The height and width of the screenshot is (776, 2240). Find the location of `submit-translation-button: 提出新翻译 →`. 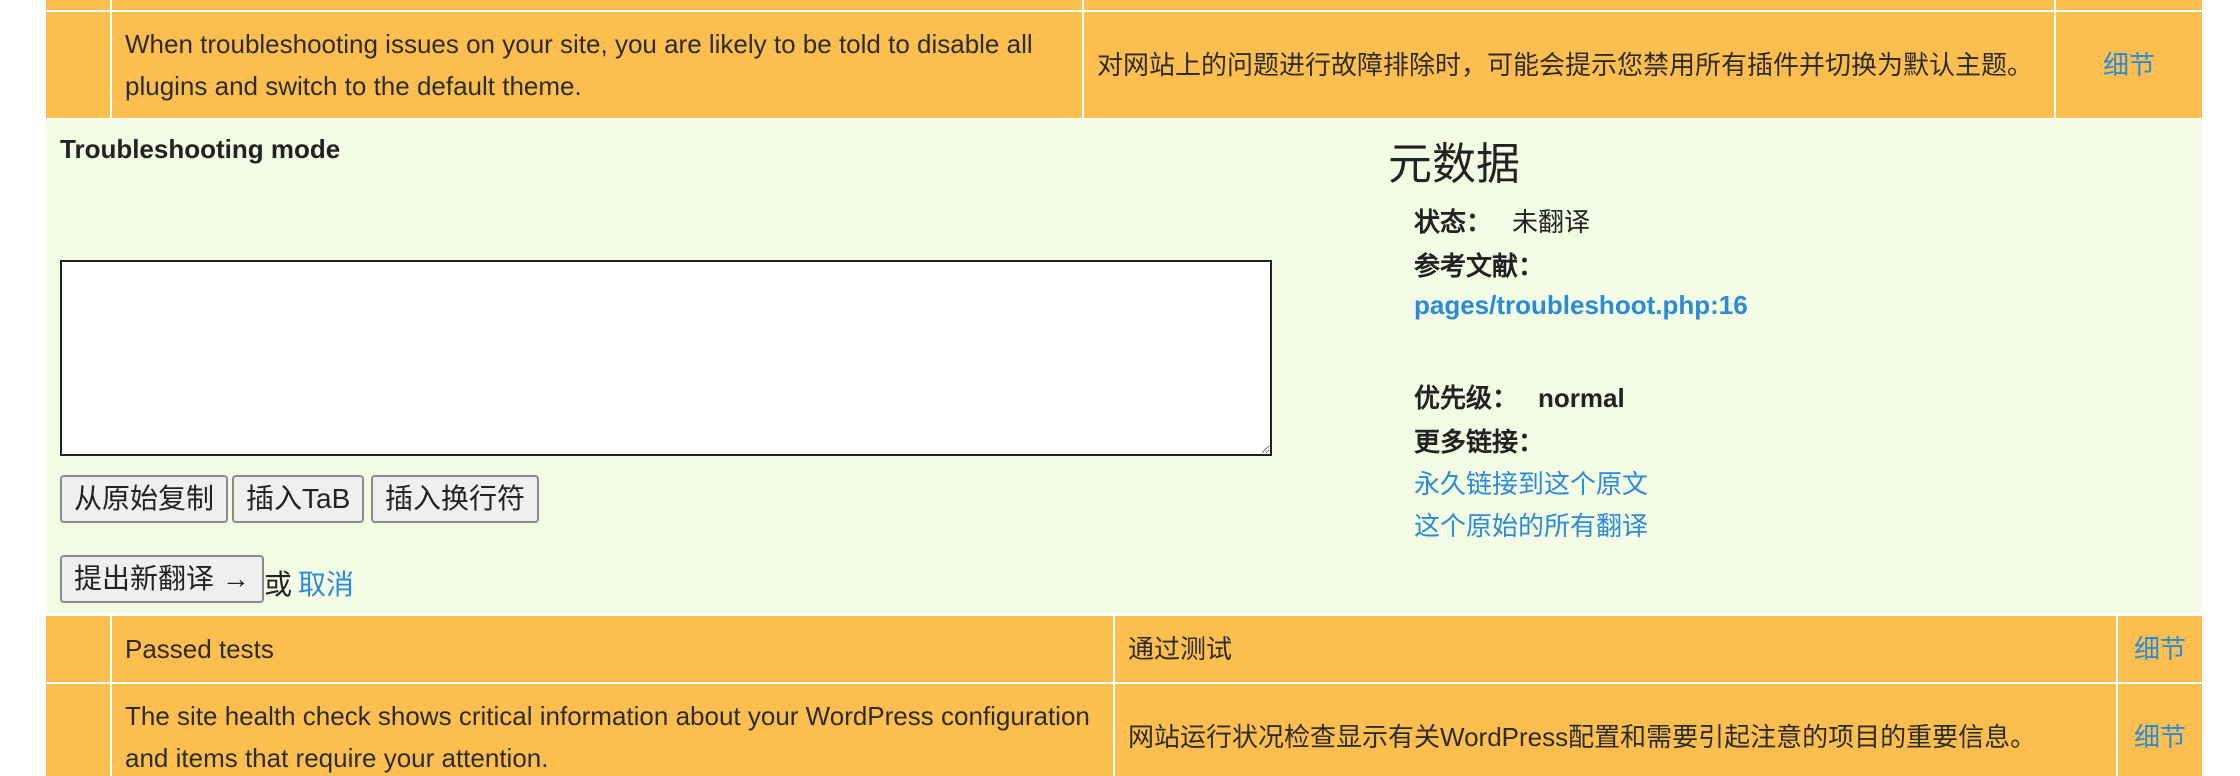

submit-translation-button: 提出新翻译 → is located at coordinates (162, 579).